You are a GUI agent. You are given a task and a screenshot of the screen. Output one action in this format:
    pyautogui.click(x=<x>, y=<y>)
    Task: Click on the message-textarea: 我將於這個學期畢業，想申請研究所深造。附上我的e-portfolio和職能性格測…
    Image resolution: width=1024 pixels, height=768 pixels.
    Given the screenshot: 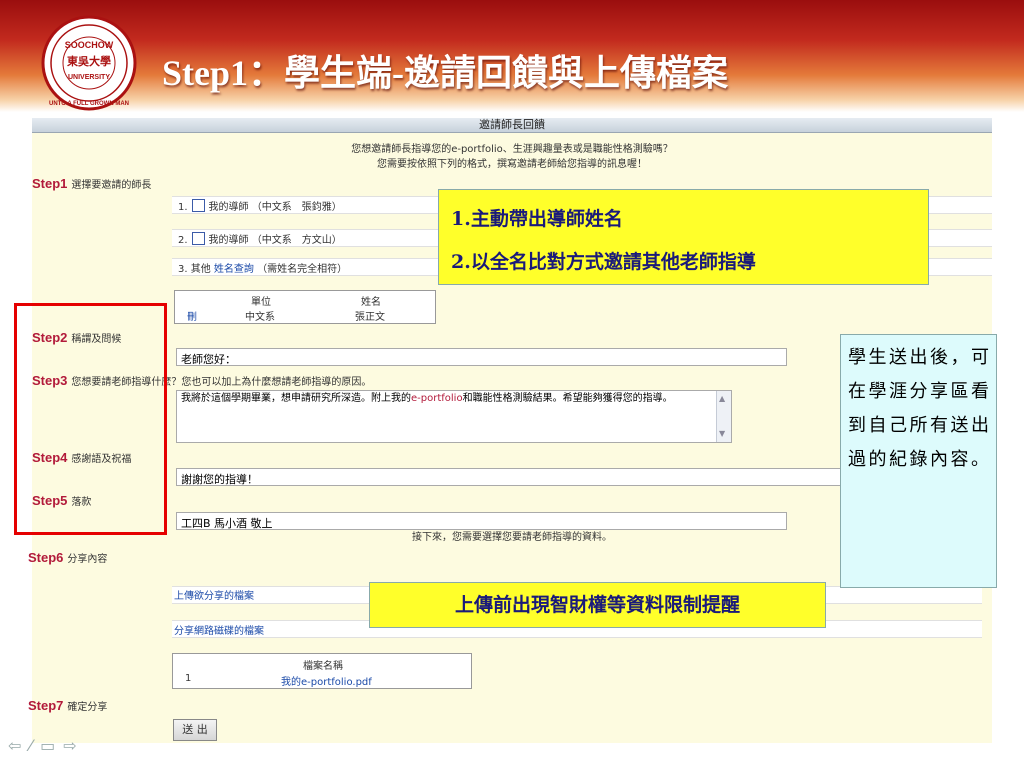 What is the action you would take?
    pyautogui.click(x=454, y=416)
    